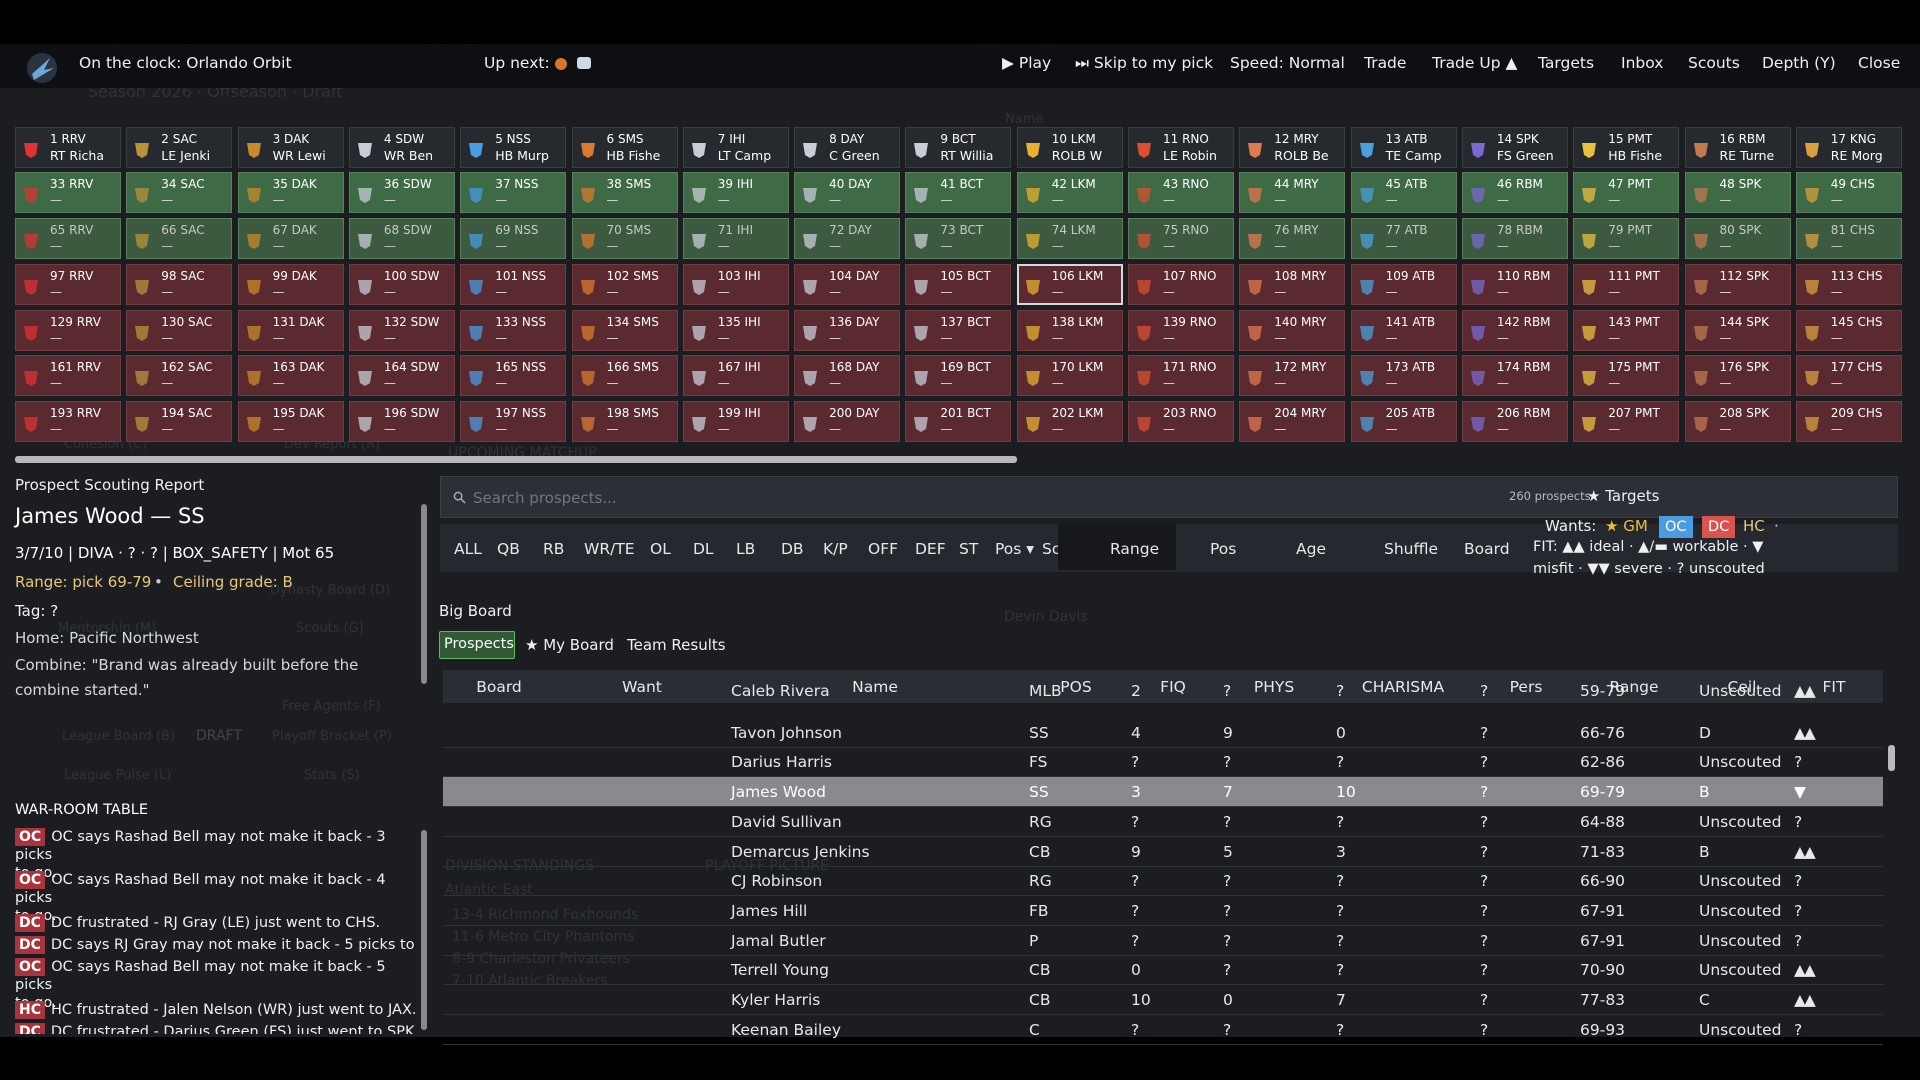 This screenshot has height=1080, width=1920. I want to click on draft-pick-slot: 201 BCT —, so click(958, 421).